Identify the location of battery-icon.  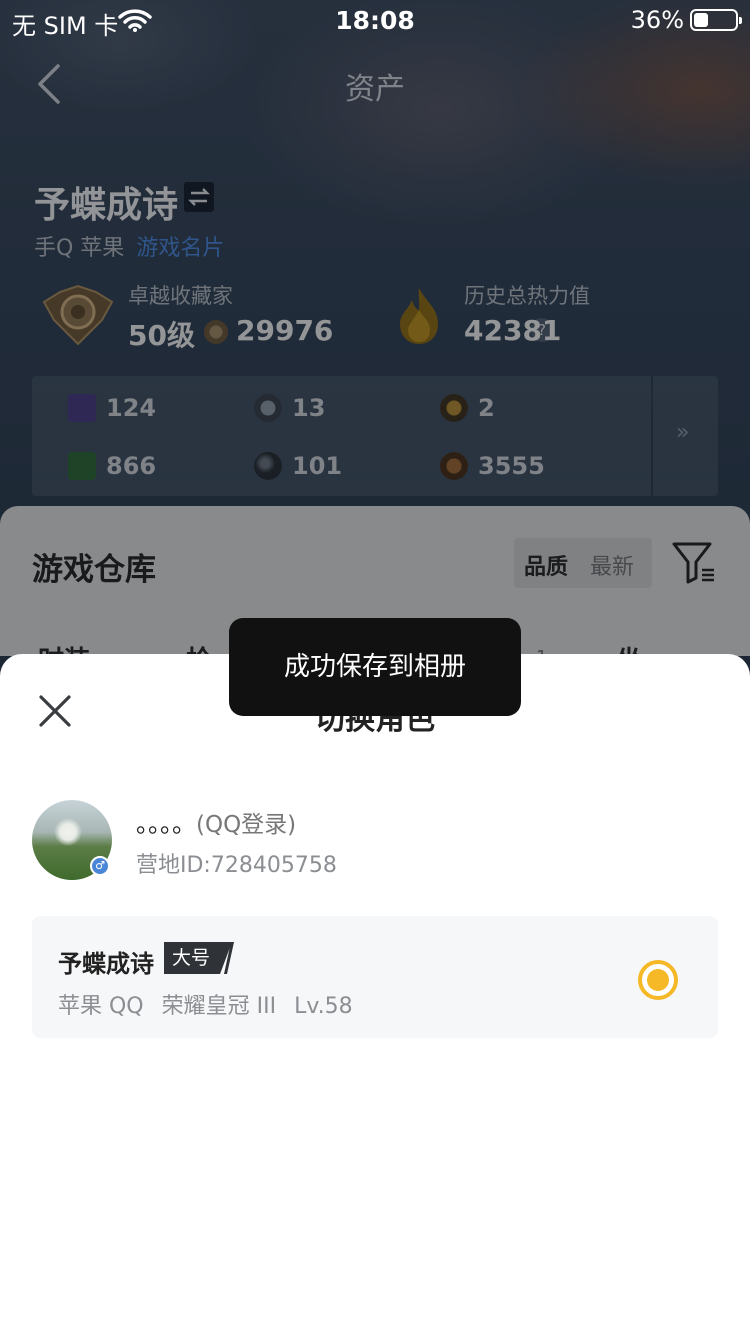
(716, 20).